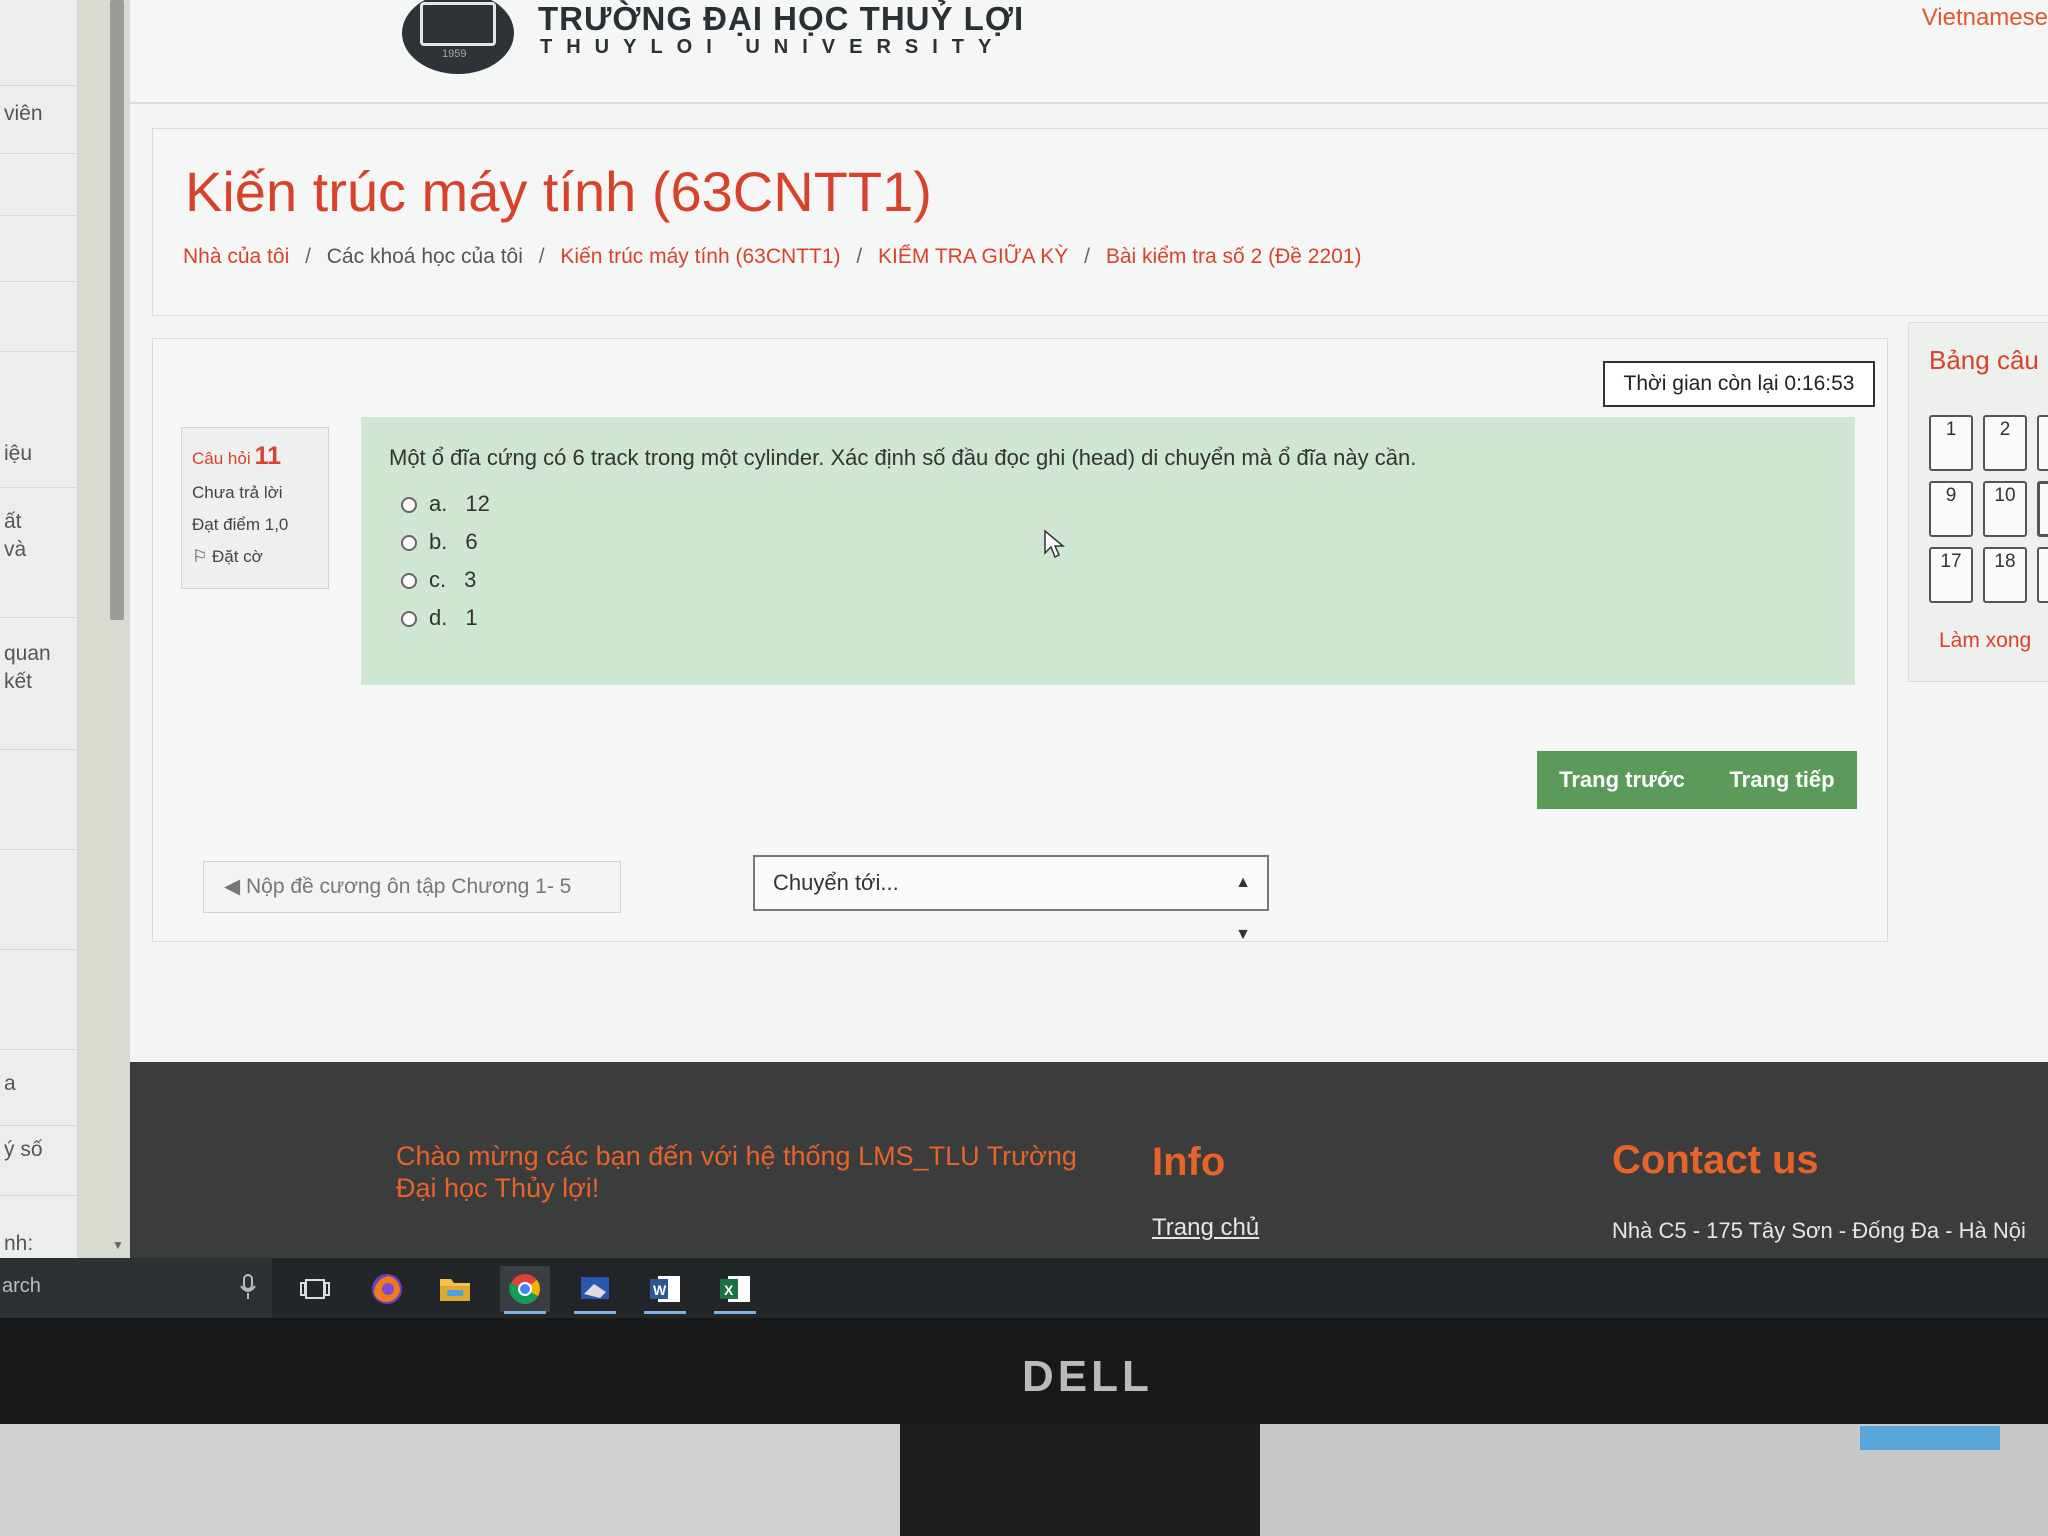 The image size is (2048, 1536). Describe the element at coordinates (1024, 1288) in the screenshot. I see `taskbar: arch W X` at that location.